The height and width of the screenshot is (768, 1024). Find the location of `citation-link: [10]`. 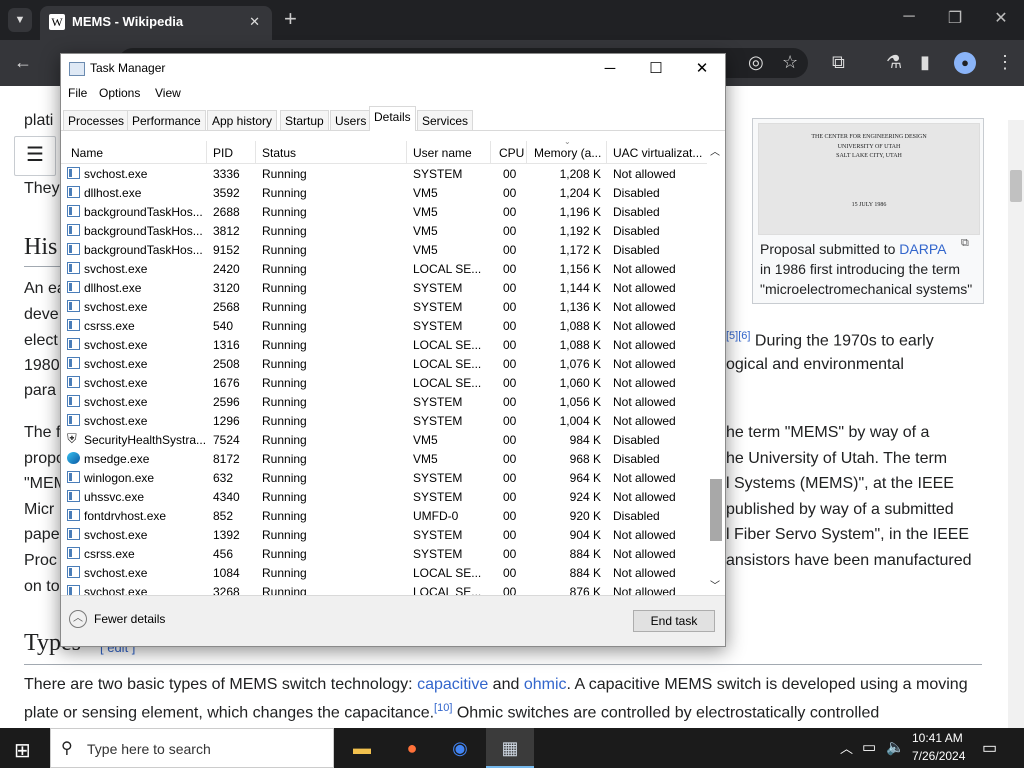

citation-link: [10] is located at coordinates (443, 708).